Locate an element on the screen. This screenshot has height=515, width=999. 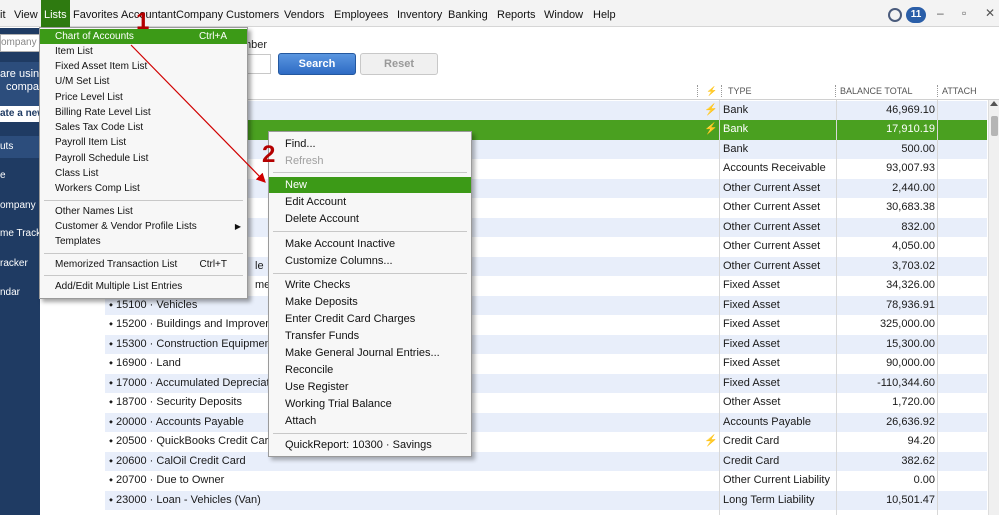
menu-item-sales-tax-code-list: Sales Tax Code List is located at coordinates (143, 127).